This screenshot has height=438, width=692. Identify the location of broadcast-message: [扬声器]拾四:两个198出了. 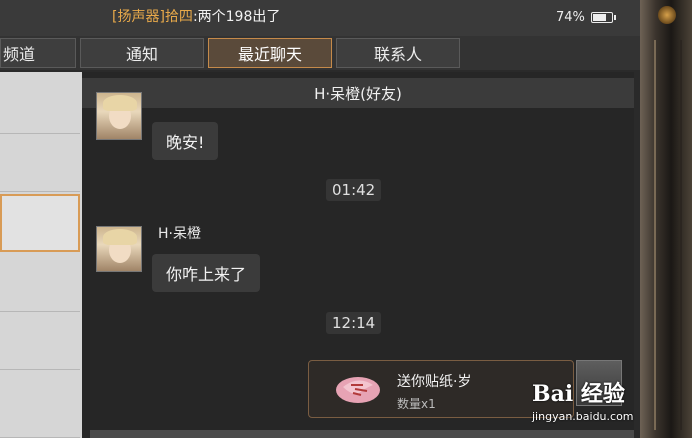
(196, 16).